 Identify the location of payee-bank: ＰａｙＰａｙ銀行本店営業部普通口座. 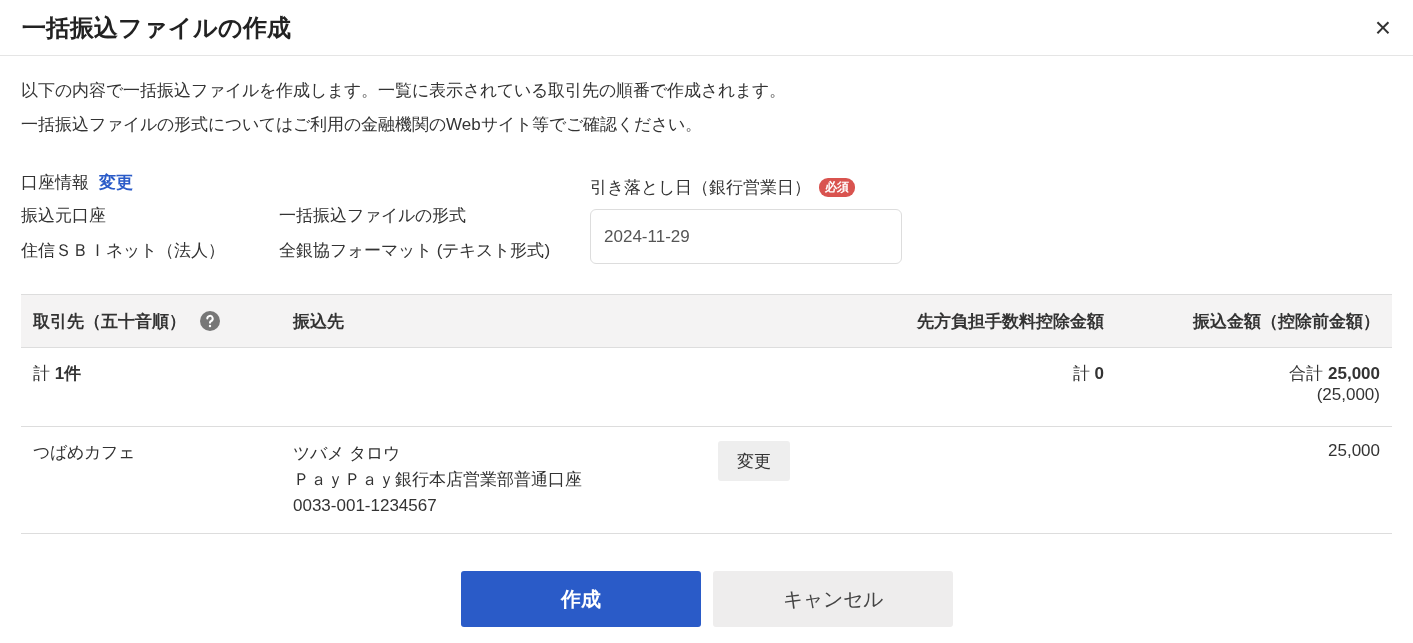
(438, 480).